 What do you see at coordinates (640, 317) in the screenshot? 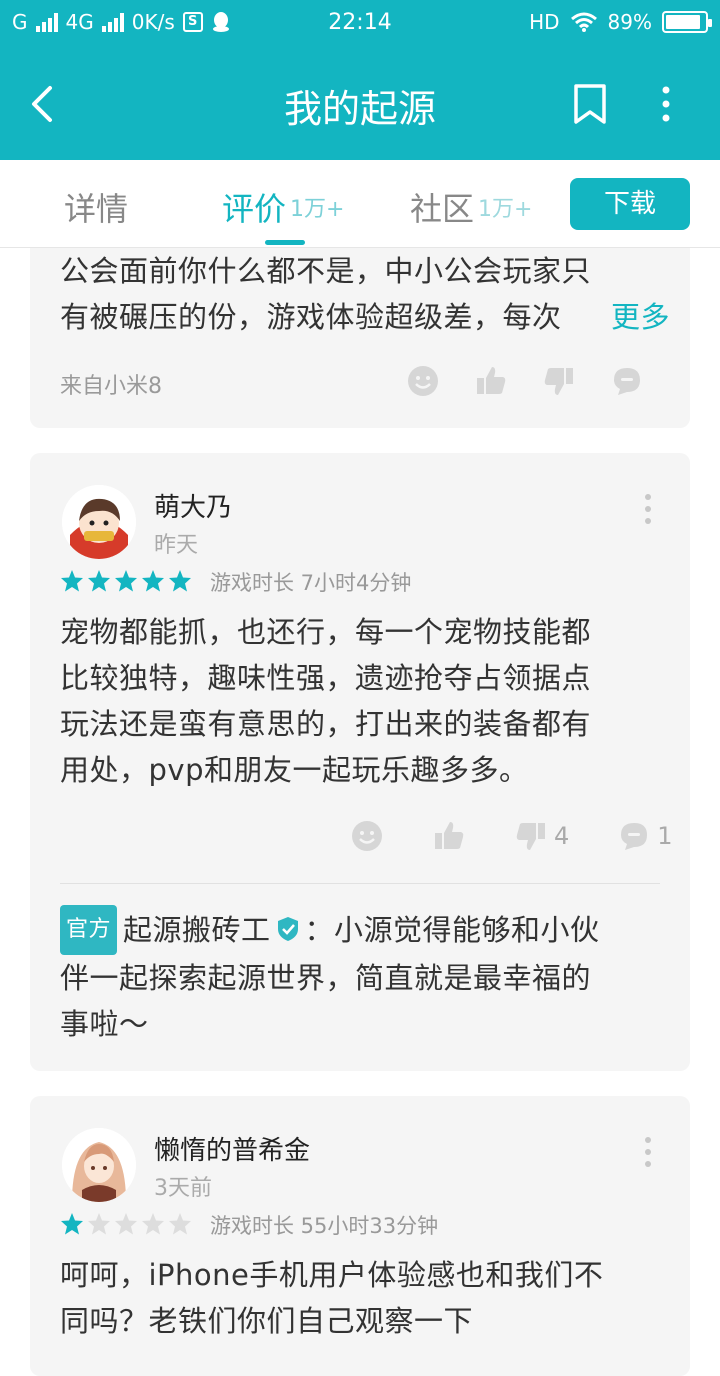
I see `review-more-link: 更多` at bounding box center [640, 317].